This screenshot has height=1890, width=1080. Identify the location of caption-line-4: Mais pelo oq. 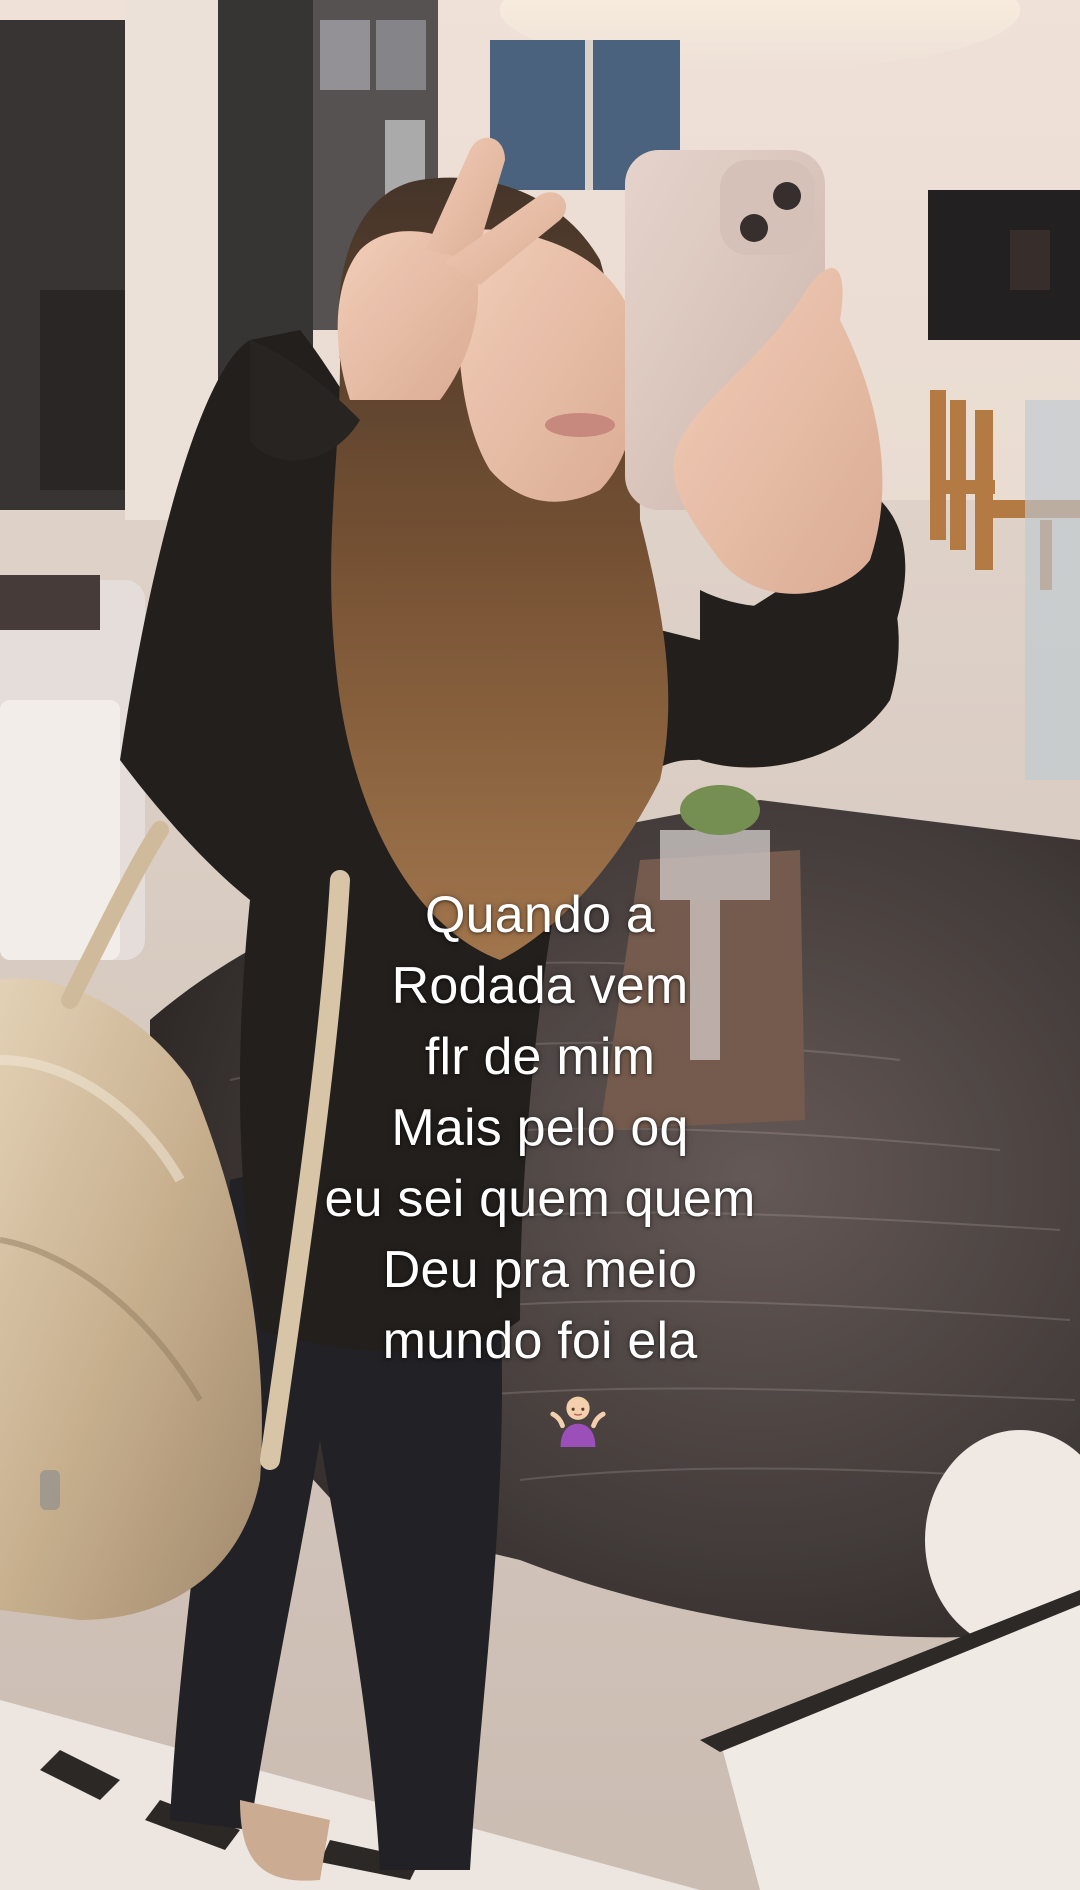
(540, 1128).